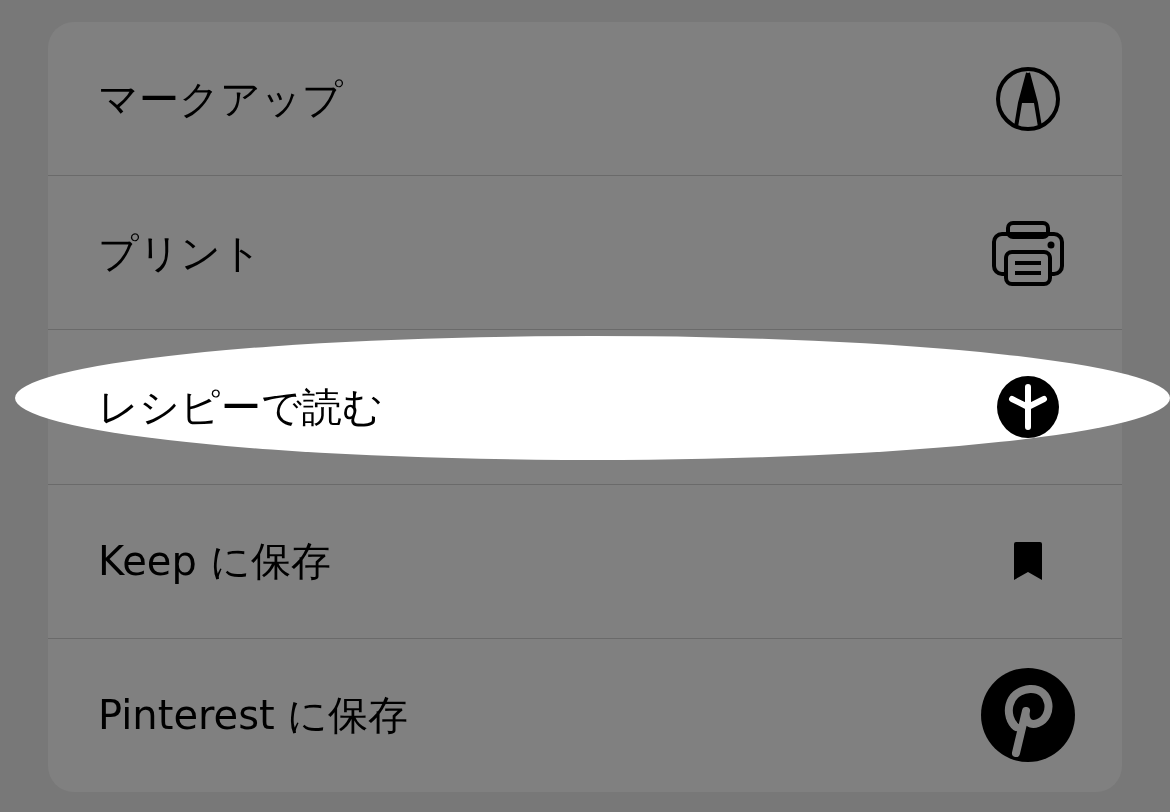  Describe the element at coordinates (1028, 252) in the screenshot. I see `printer-icon` at that location.